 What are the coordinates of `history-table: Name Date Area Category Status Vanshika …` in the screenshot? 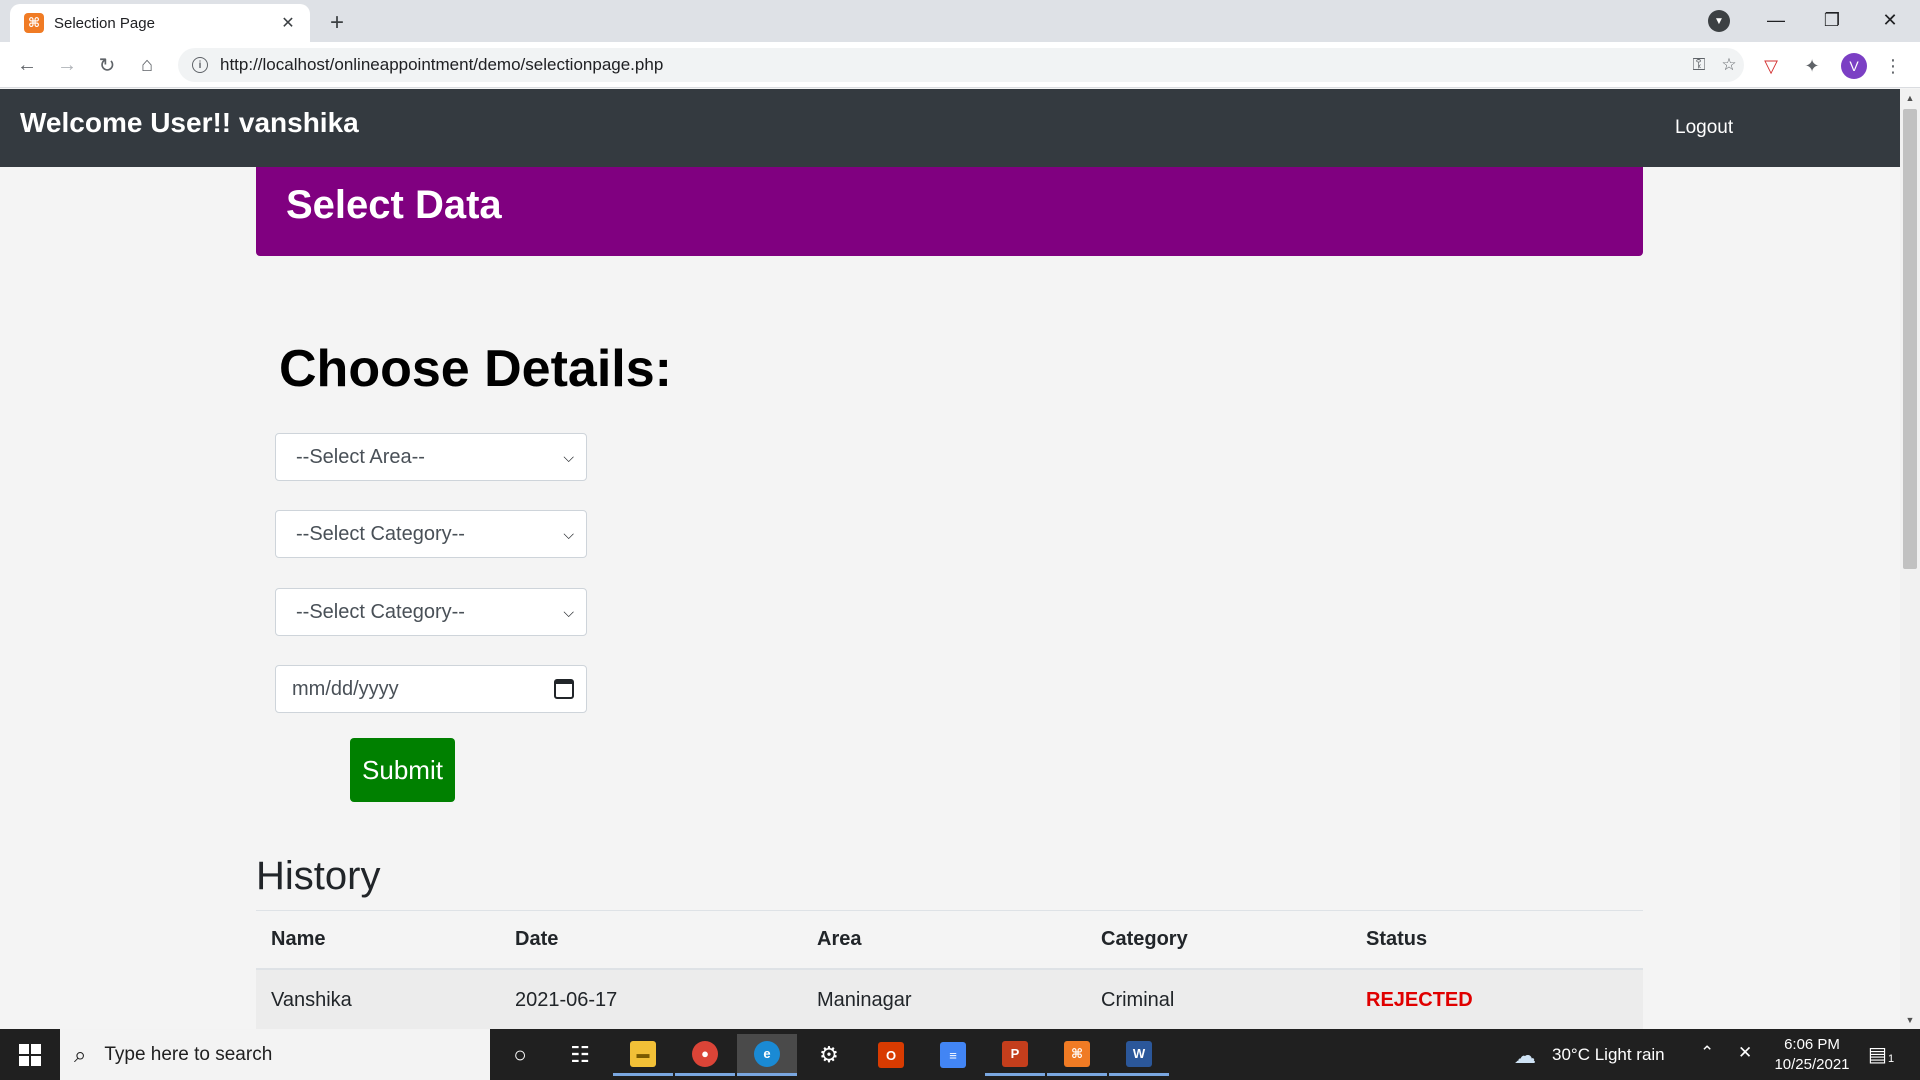 It's located at (949, 969).